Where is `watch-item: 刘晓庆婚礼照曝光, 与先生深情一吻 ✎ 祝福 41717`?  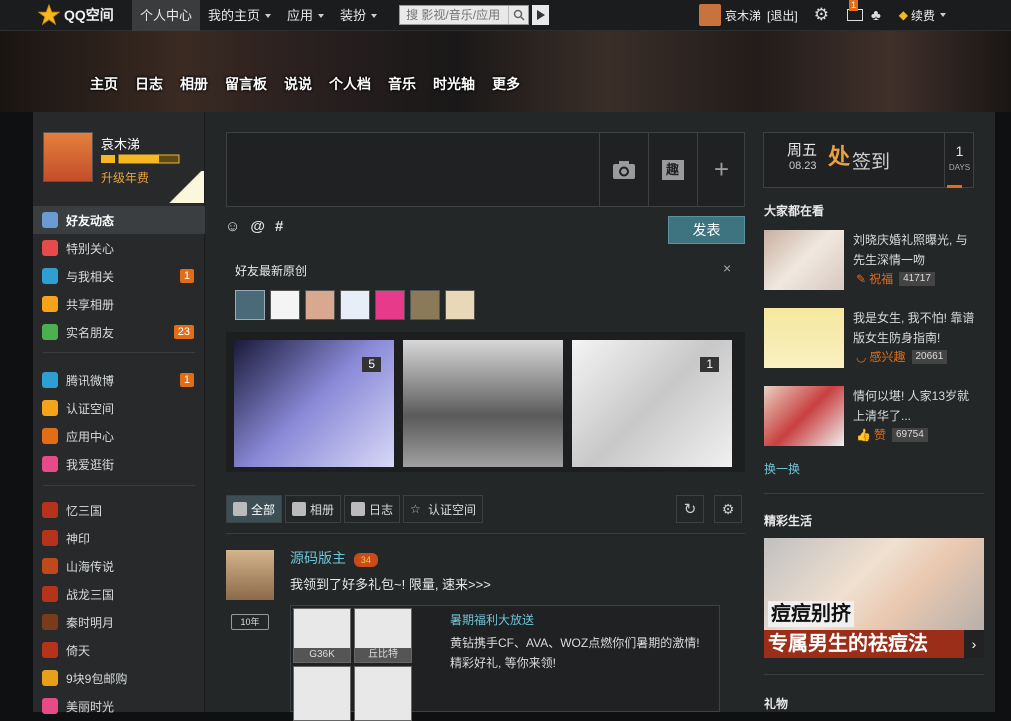 watch-item: 刘晓庆婚礼照曝光, 与先生深情一吻 ✎ 祝福 41717 is located at coordinates (871, 262).